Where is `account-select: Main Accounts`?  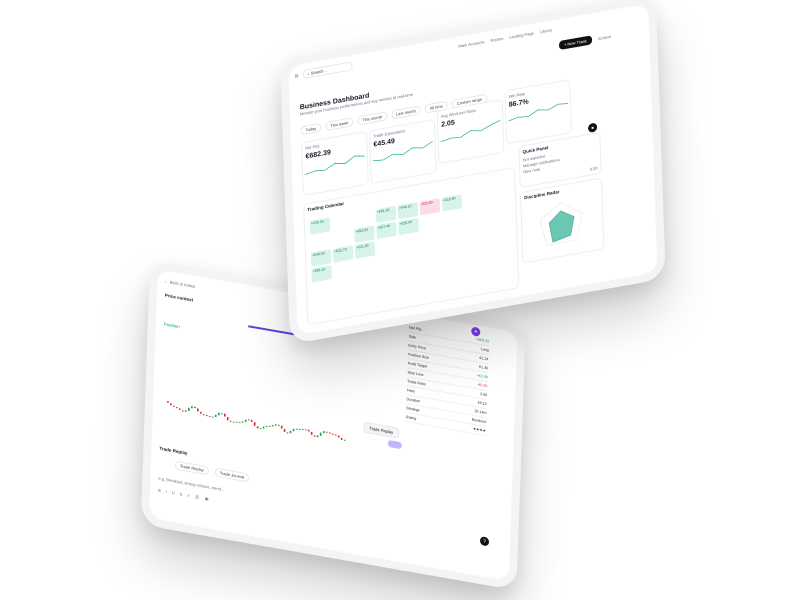 account-select: Main Accounts is located at coordinates (471, 44).